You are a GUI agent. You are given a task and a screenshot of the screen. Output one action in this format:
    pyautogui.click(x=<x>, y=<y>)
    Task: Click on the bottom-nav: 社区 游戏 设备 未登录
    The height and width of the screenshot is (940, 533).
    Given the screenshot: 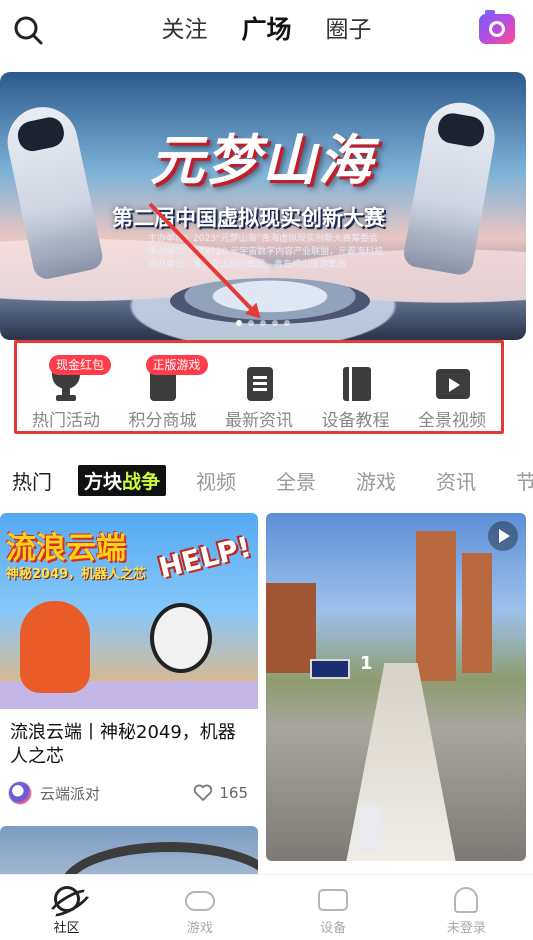 What is the action you would take?
    pyautogui.click(x=266, y=907)
    